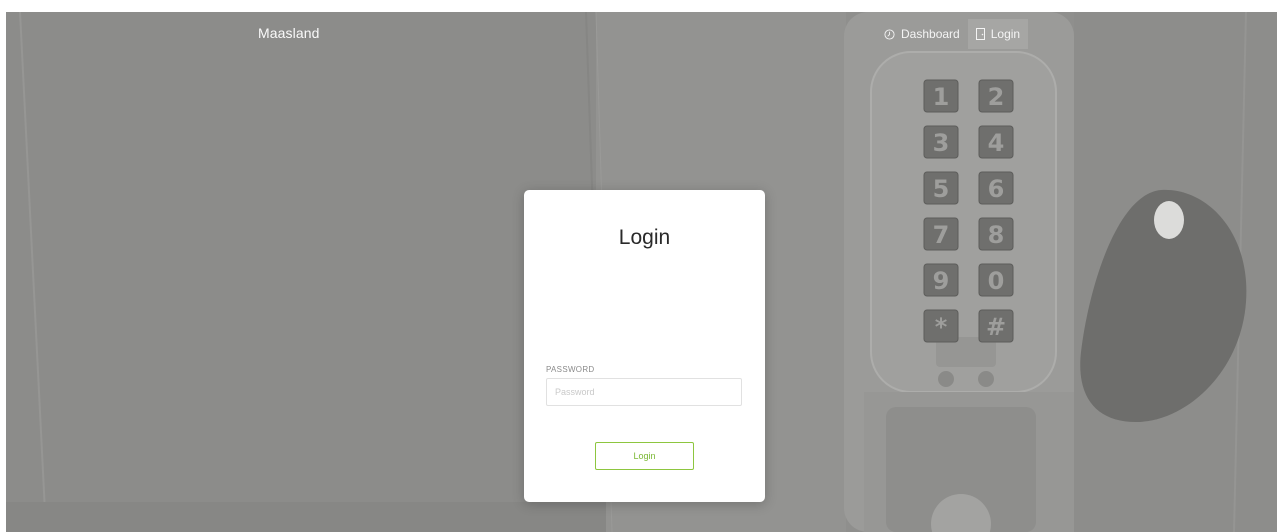  What do you see at coordinates (996, 235) in the screenshot?
I see `keypad-key-label: 8` at bounding box center [996, 235].